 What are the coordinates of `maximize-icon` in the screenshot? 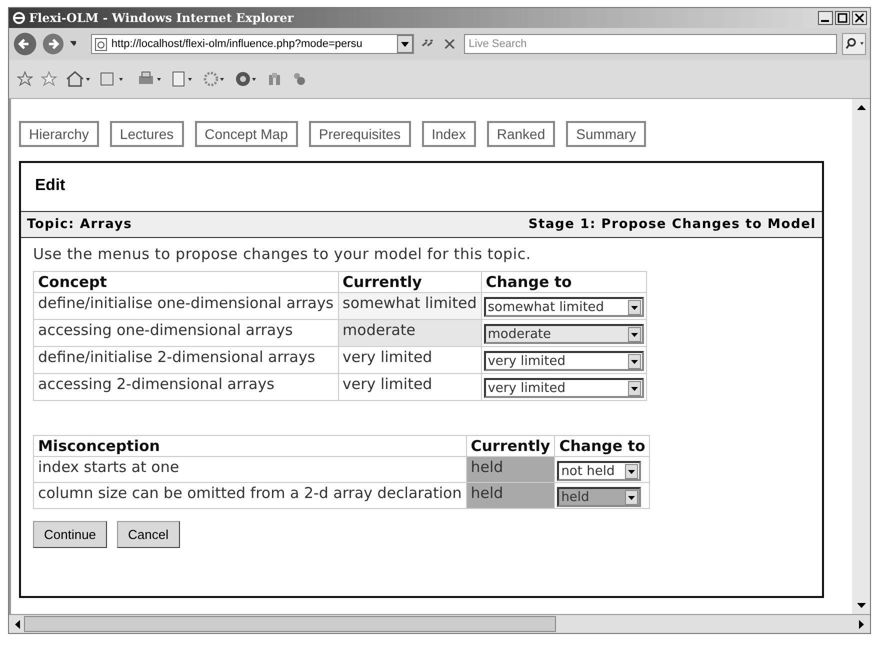 It's located at (842, 18).